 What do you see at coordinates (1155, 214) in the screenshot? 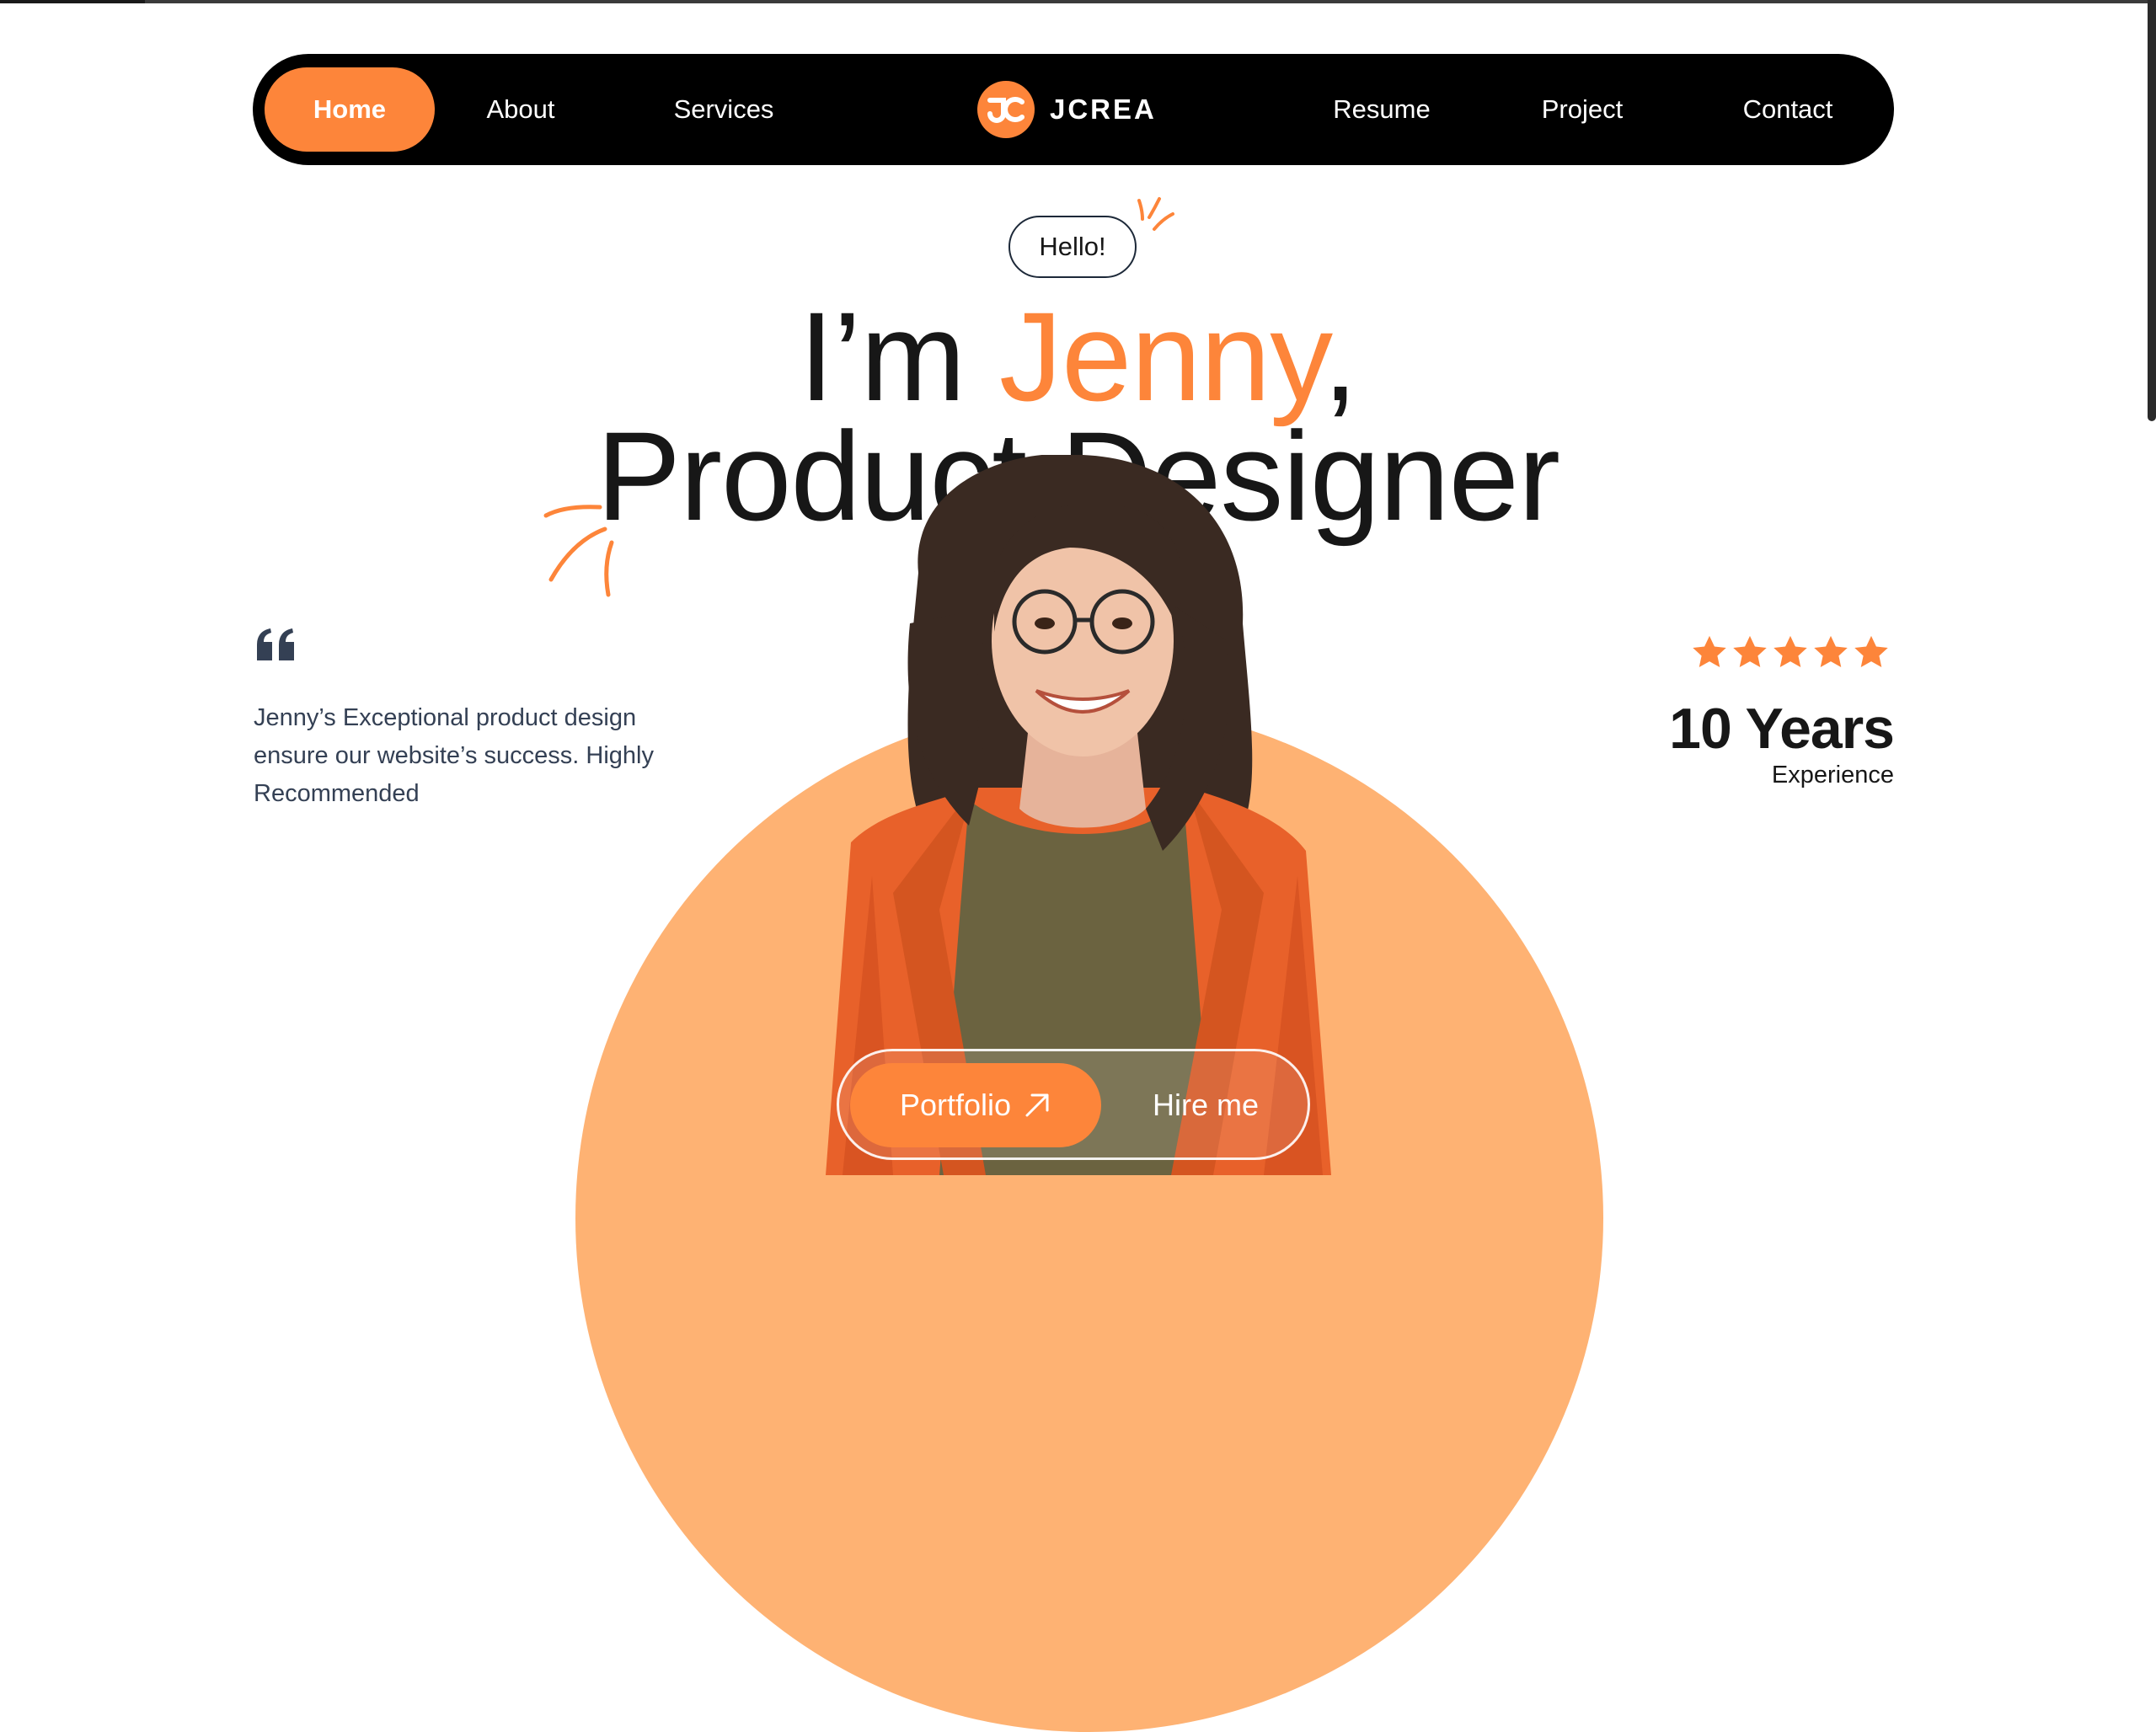
I see `sparkle-decoration-top` at bounding box center [1155, 214].